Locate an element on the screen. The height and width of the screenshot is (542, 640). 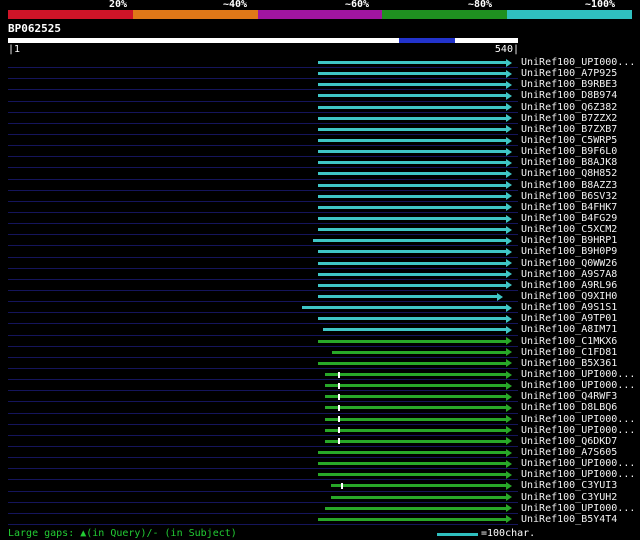
hit-label: UniRef100_B9H0P9 is located at coordinates (569, 251).